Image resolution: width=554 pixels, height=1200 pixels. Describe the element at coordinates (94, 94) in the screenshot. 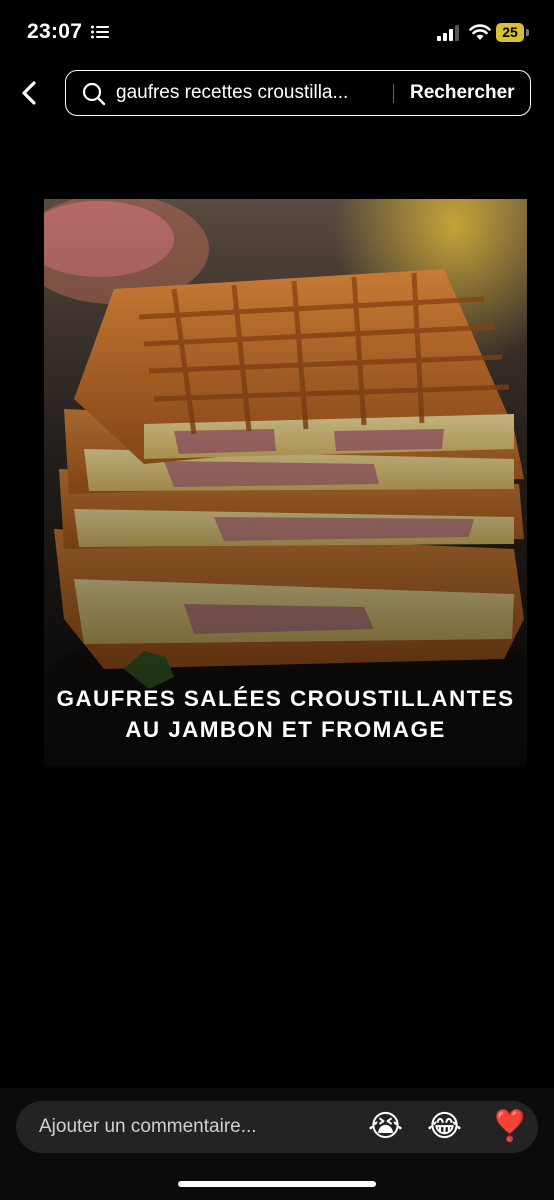

I see `search-icon` at that location.